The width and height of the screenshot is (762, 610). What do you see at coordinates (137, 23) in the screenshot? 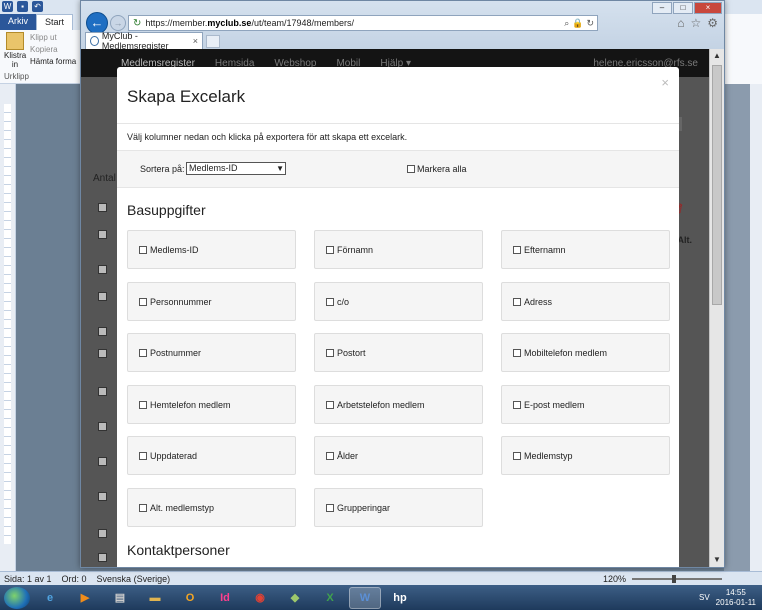
I see `page-icon: ↻` at bounding box center [137, 23].